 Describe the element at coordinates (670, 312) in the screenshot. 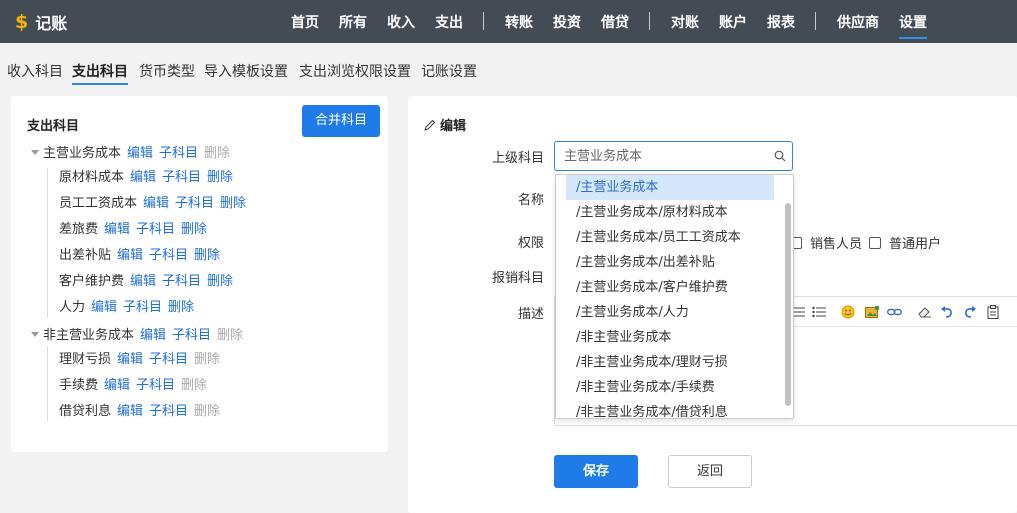

I see `dropdown-option: /主营业务成本/人力` at that location.